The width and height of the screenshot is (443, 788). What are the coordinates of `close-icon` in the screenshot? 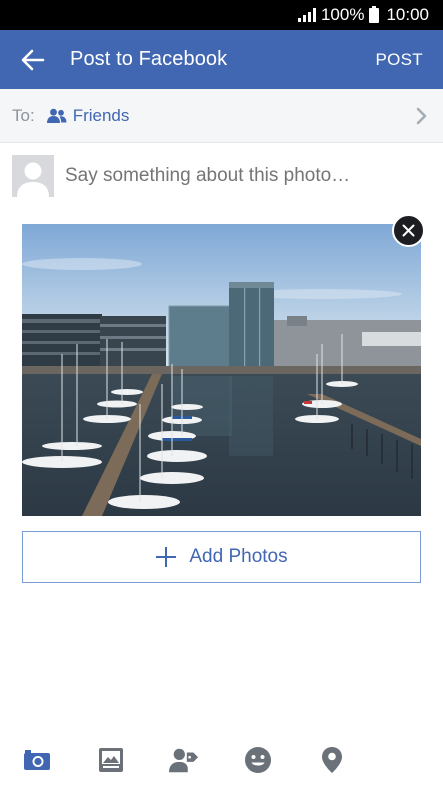 It's located at (408, 230).